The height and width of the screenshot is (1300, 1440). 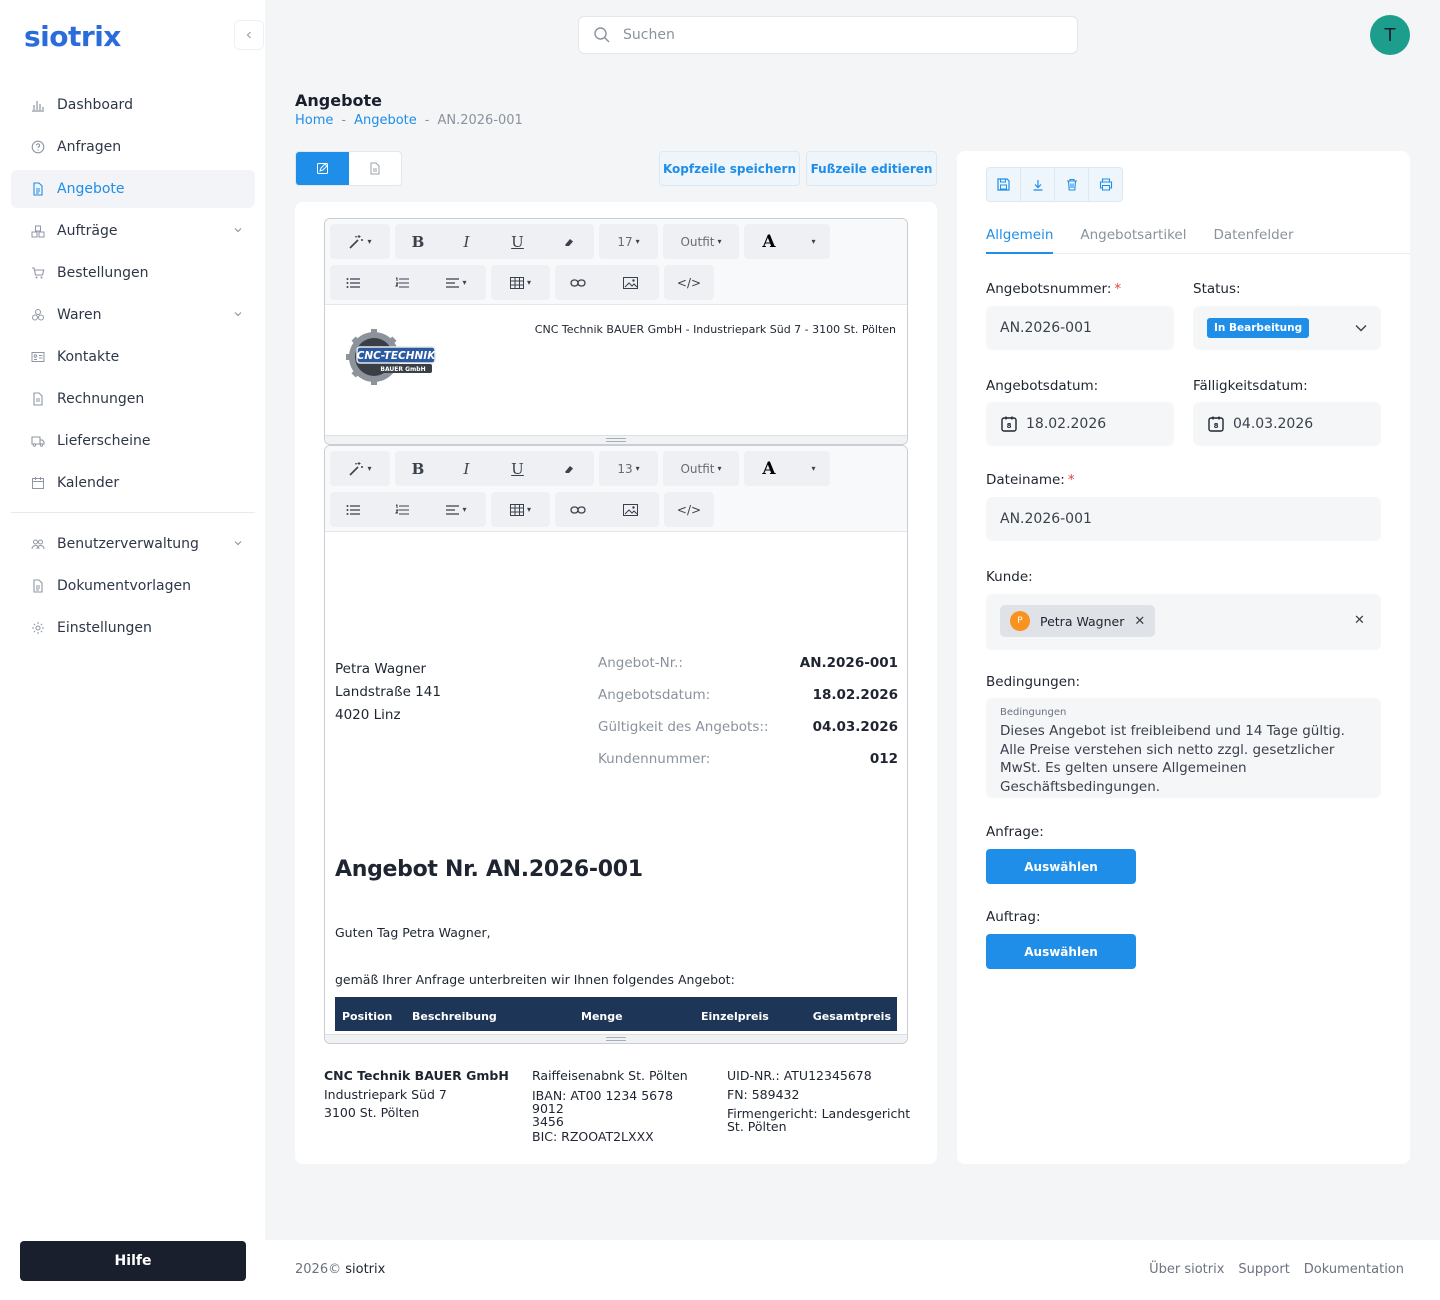 I want to click on offer-number-field: AN.2026-001, so click(x=1080, y=328).